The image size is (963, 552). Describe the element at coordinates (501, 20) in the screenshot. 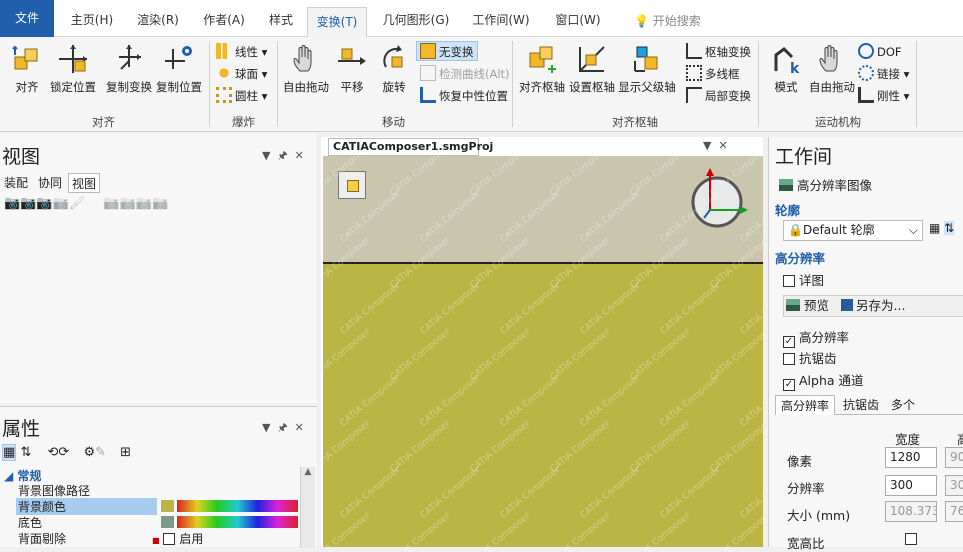

I see `tab-workshop: 工作间(W)` at that location.